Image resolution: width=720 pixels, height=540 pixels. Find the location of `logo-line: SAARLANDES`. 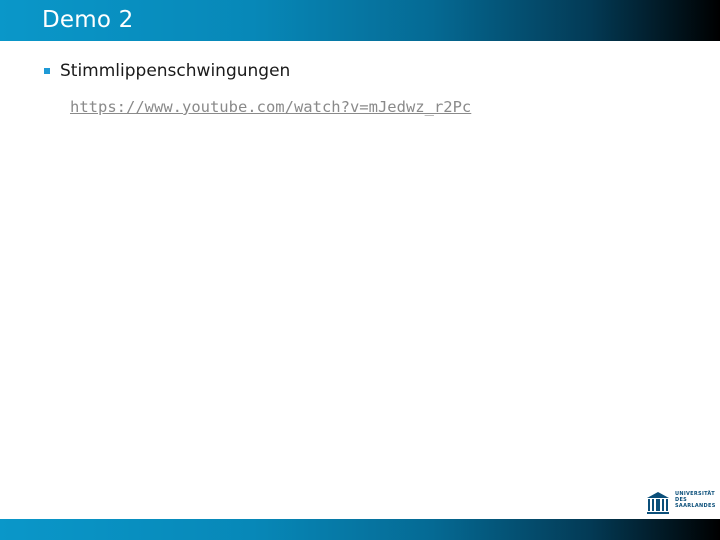

logo-line: SAARLANDES is located at coordinates (695, 506).